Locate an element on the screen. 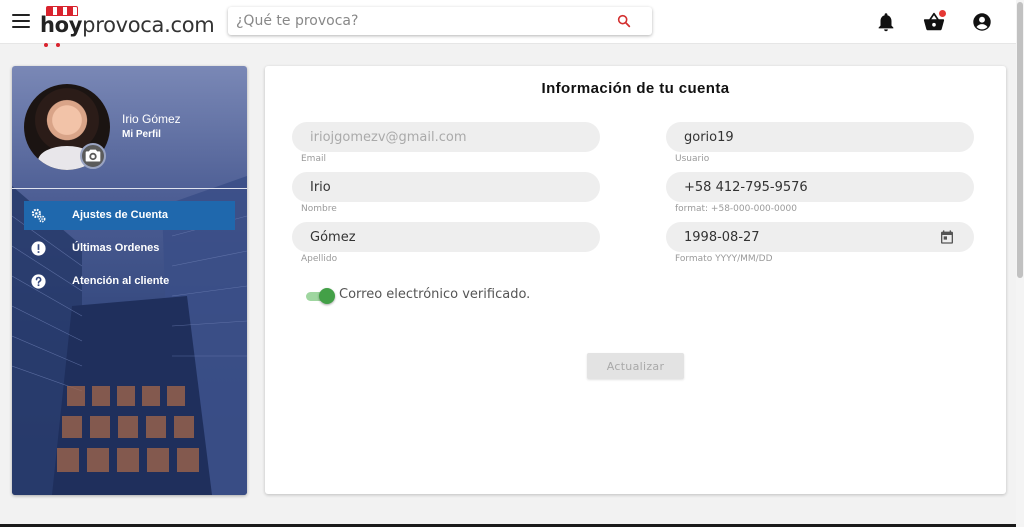  birthdate-format-hint: Formato YYYY/MM/DD is located at coordinates (724, 259).